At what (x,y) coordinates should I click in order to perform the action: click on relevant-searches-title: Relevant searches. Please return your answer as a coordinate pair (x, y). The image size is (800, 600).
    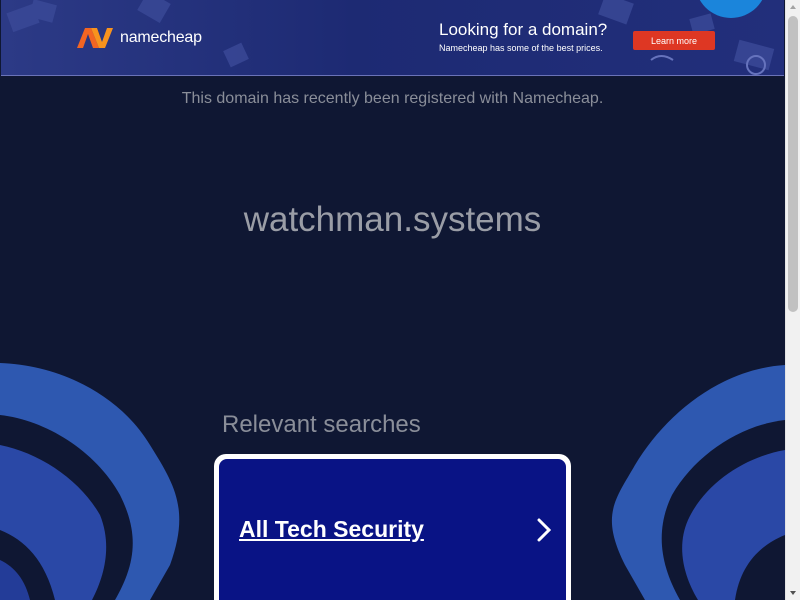
    Looking at the image, I should click on (321, 424).